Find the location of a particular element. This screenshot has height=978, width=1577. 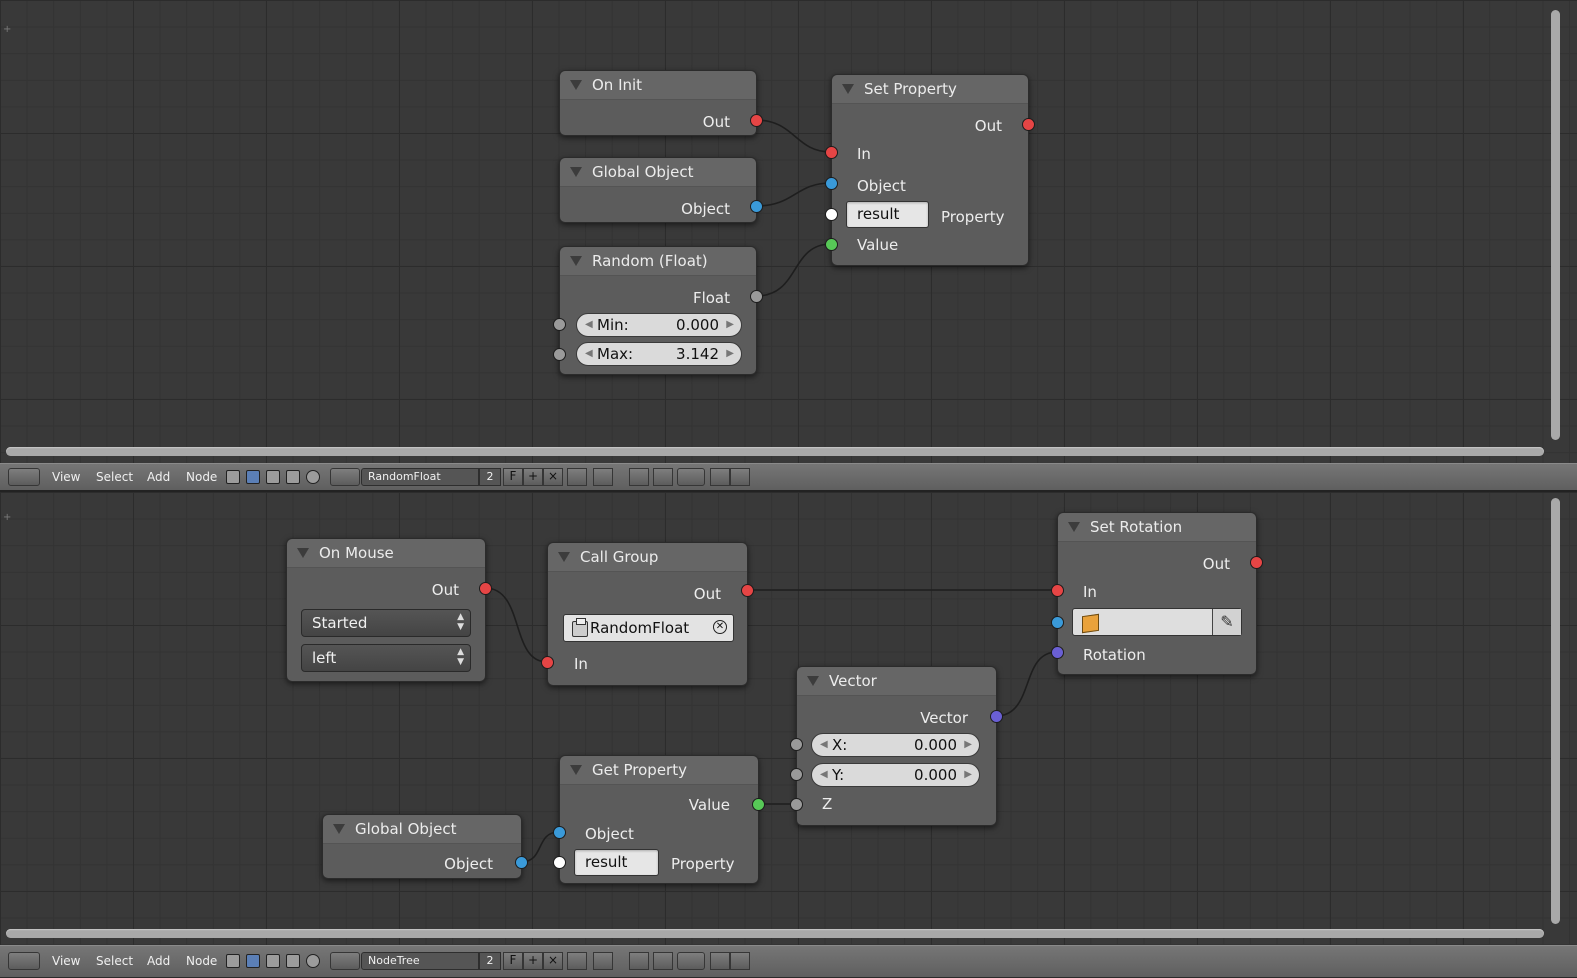

min-number-field: ◀ Min: 0.000 ▶ is located at coordinates (659, 325).